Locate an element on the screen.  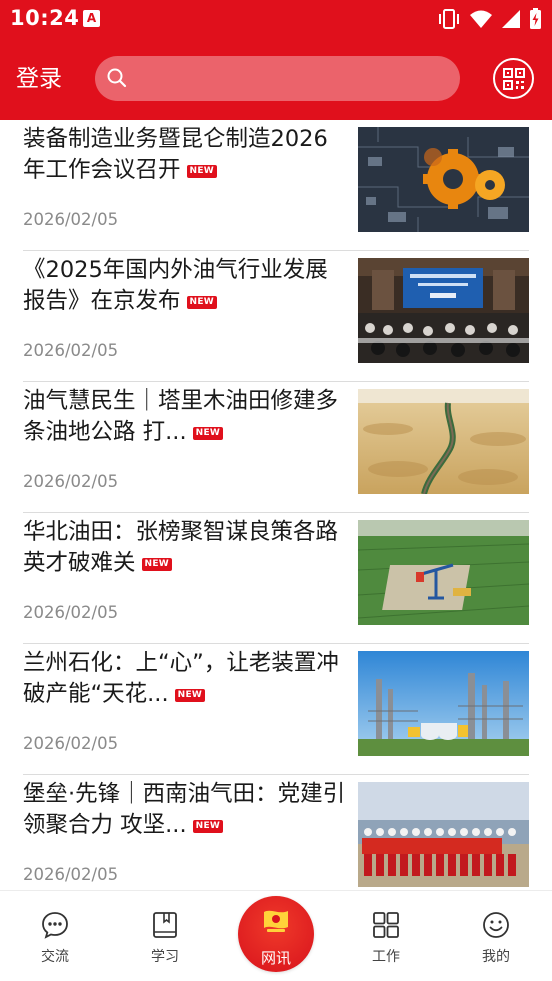
news-item: 油气慧民生｜塔里木油田修建多条油地公路 打... NEW 2026/02/05 is located at coordinates (276, 447).